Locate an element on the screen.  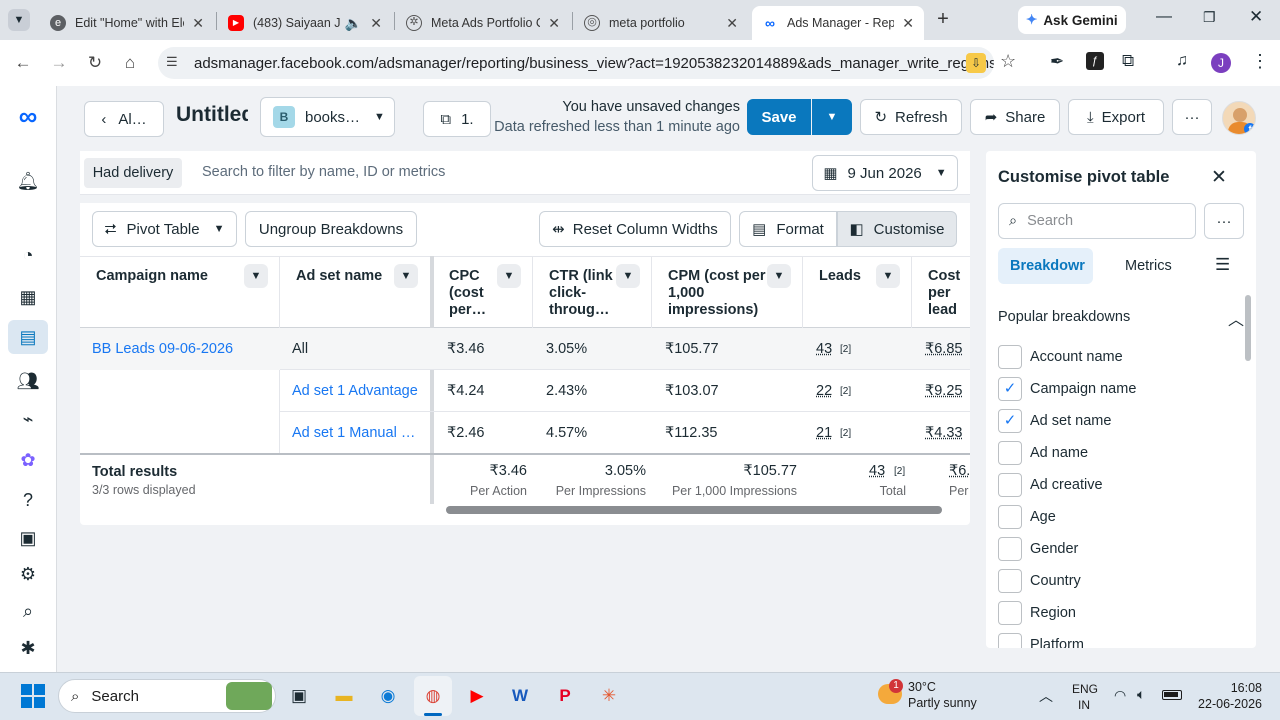
checkbox-country is located at coordinates (1010, 581).